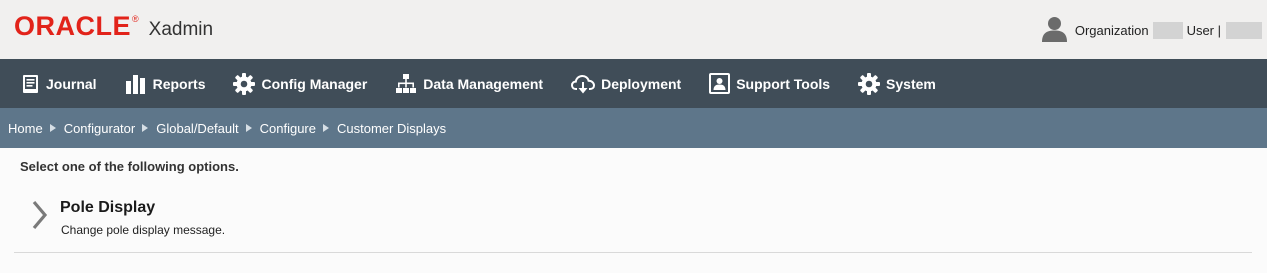 The image size is (1267, 273). I want to click on nav-config-manager: Config Manager, so click(300, 83).